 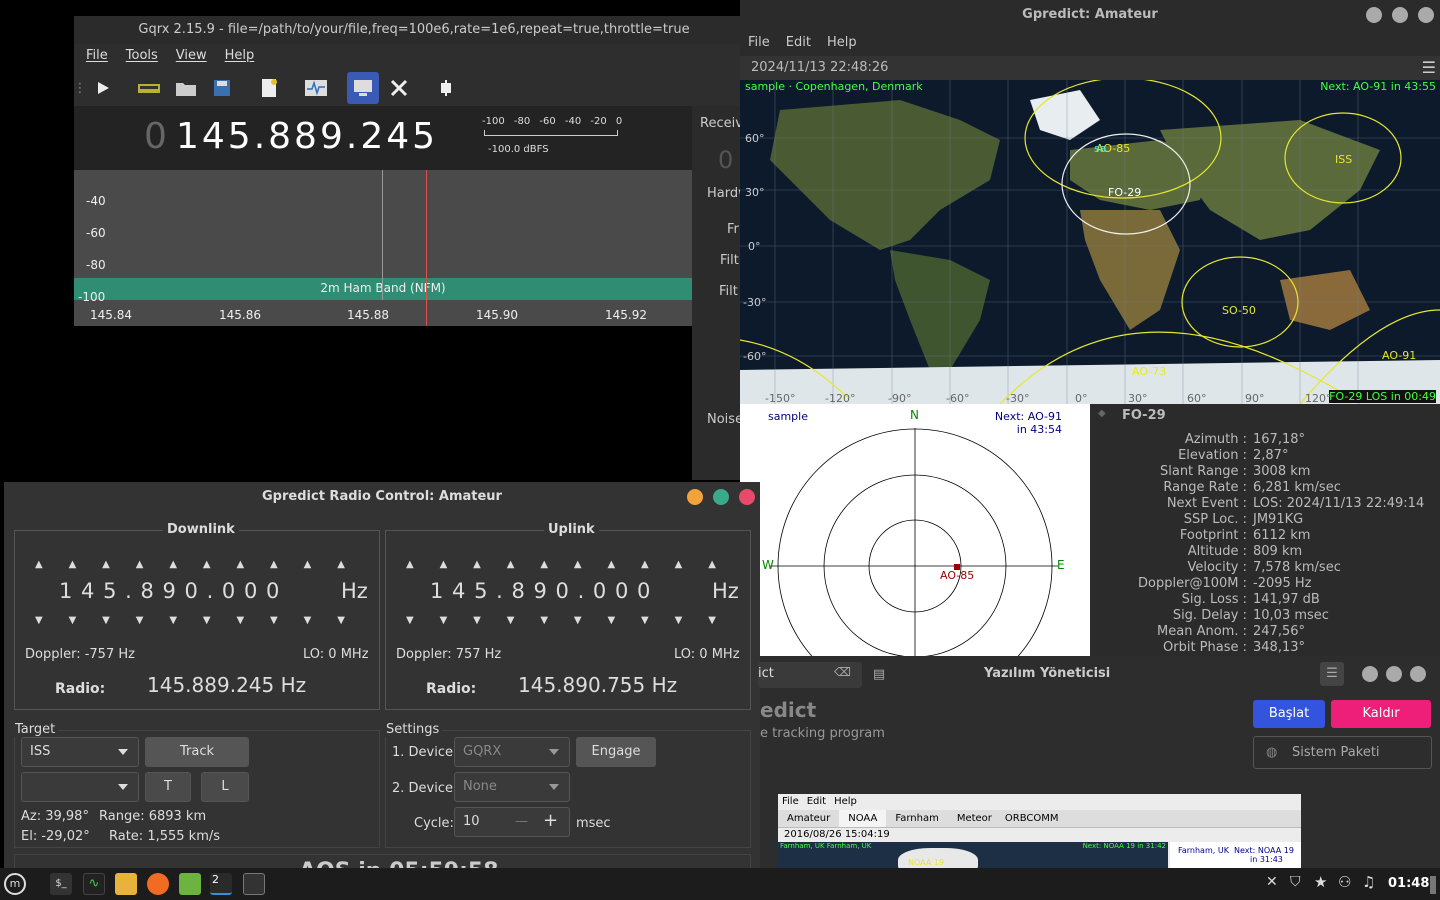 I want to click on polar-sat-label: AO-85, so click(x=957, y=575).